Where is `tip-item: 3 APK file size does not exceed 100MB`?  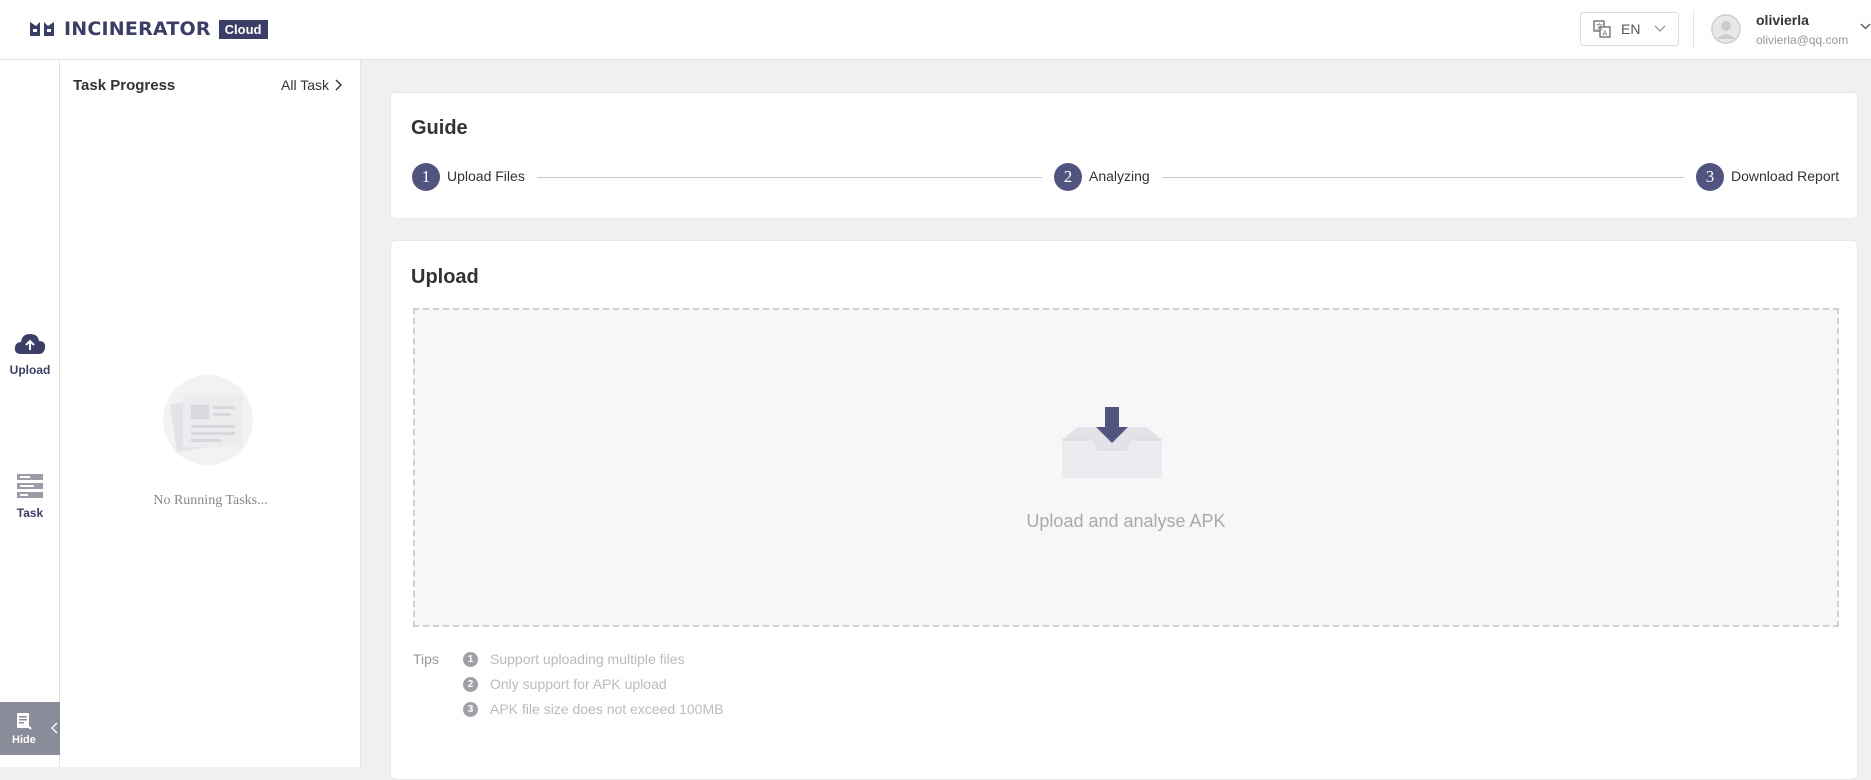
tip-item: 3 APK file size does not exceed 100MB is located at coordinates (593, 709).